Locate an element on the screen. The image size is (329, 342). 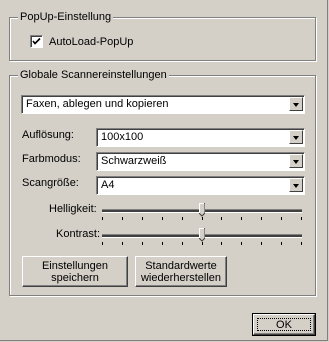
brightness-ticks is located at coordinates (202, 219).